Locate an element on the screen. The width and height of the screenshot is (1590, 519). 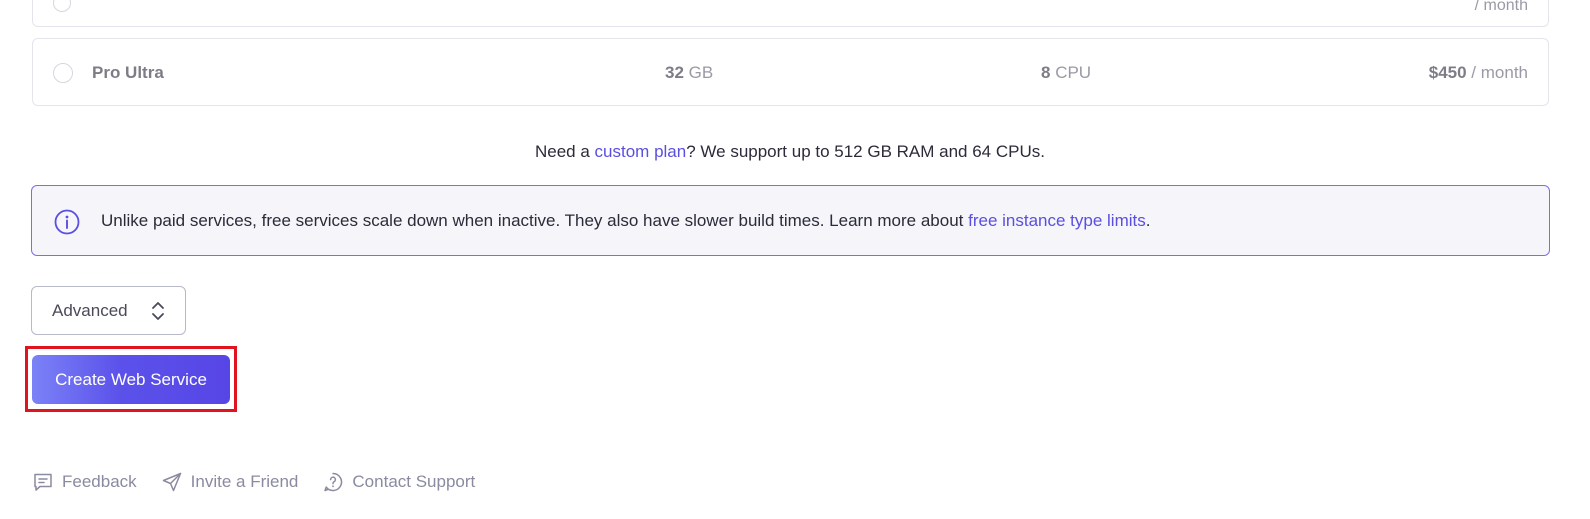
custom-plan-prefix: Need a is located at coordinates (565, 151).